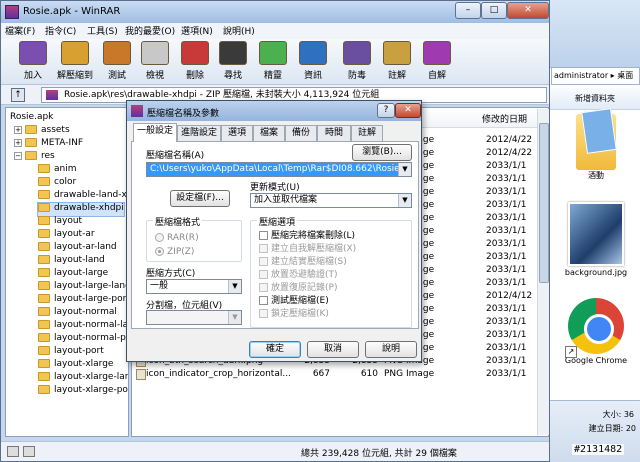  Describe the element at coordinates (18, 155) in the screenshot. I see `collapse-icon: −` at that location.